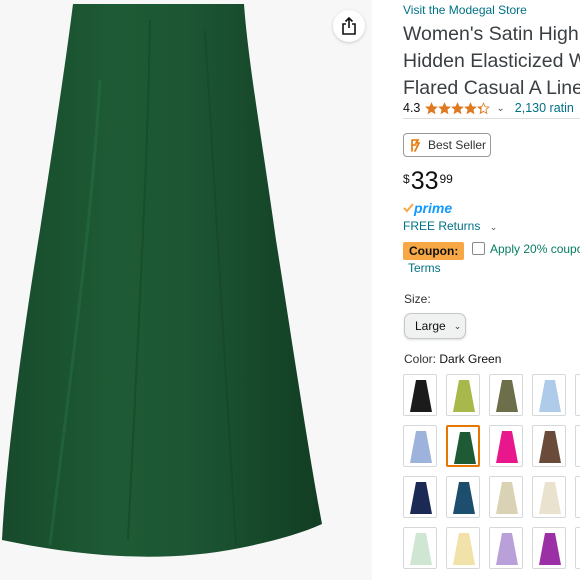 The height and width of the screenshot is (580, 580). What do you see at coordinates (434, 251) in the screenshot?
I see `coupon-tag: Coupon:` at bounding box center [434, 251].